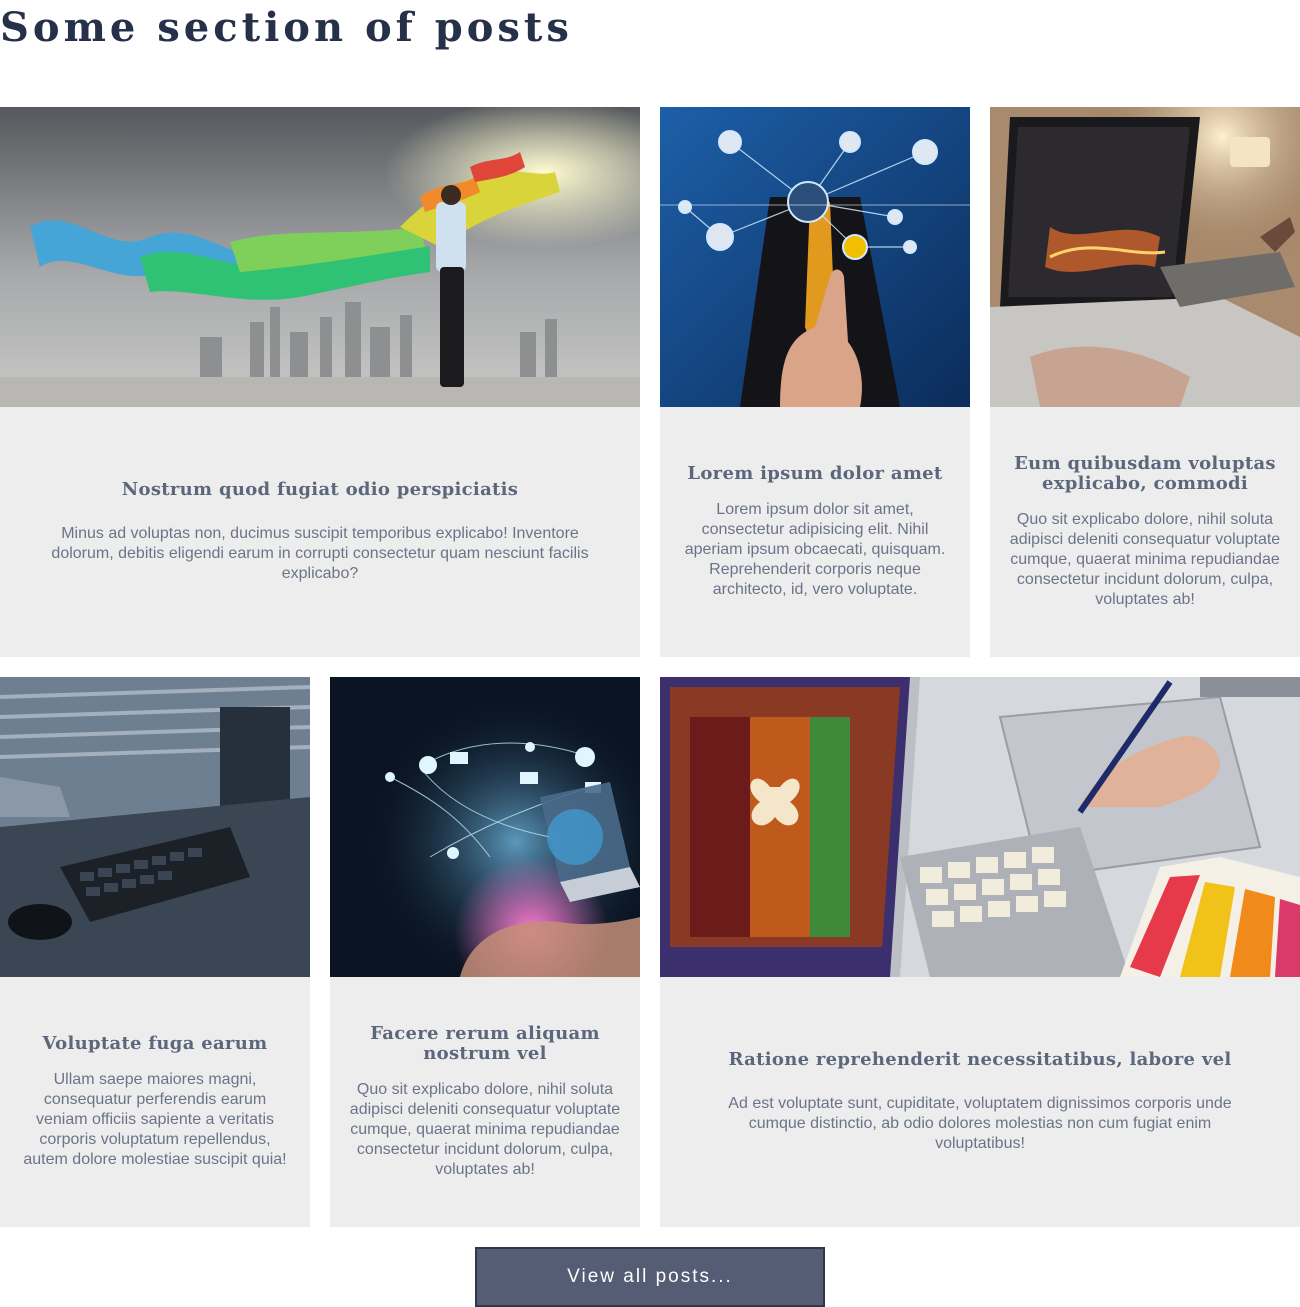 The image size is (1300, 1307). I want to click on designer-drawing-tablet-image, so click(980, 827).